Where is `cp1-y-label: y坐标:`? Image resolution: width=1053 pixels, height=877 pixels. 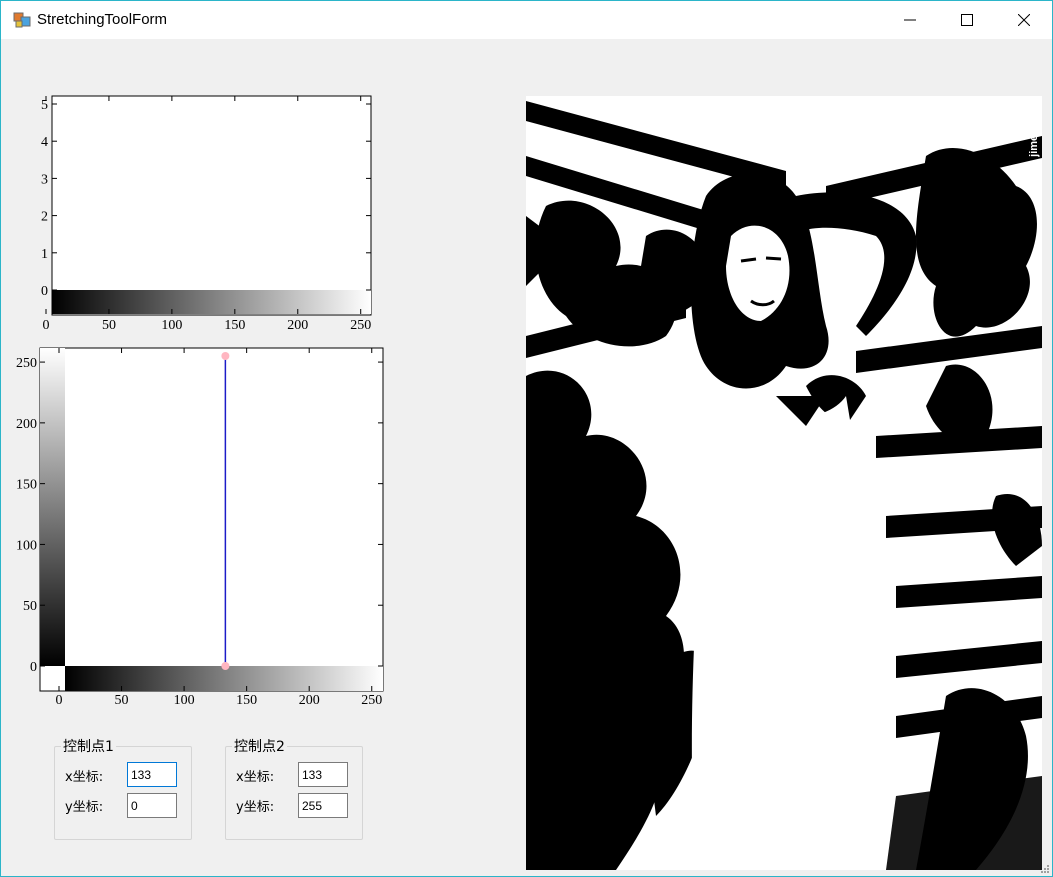 cp1-y-label: y坐标: is located at coordinates (84, 807).